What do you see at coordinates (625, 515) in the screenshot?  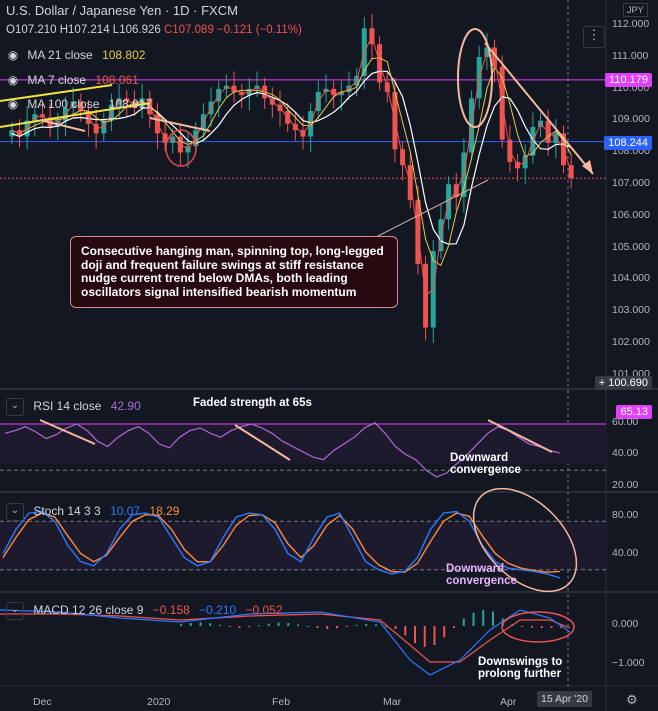 I see `stoch-tick-80: 80.00` at bounding box center [625, 515].